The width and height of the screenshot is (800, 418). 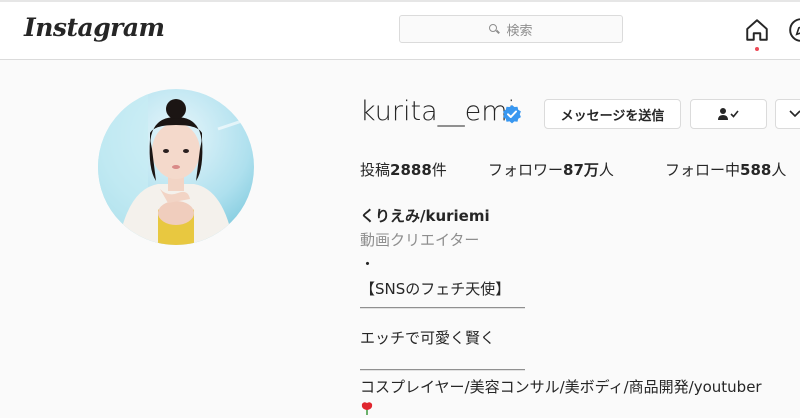 I want to click on followers-unit: 人, so click(x=606, y=170).